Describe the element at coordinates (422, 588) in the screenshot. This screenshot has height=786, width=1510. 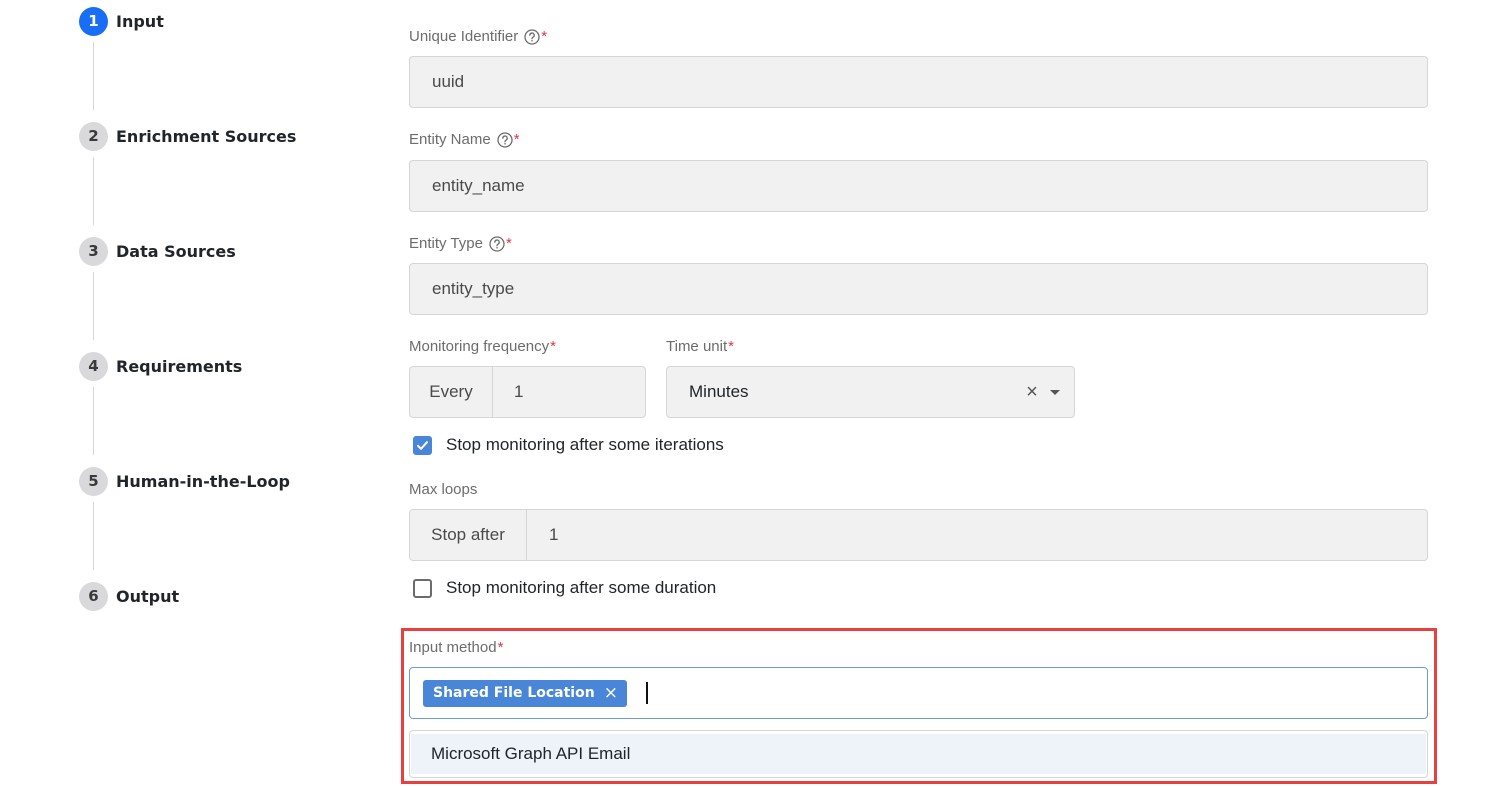
I see `stop-after-duration-checkbox` at that location.